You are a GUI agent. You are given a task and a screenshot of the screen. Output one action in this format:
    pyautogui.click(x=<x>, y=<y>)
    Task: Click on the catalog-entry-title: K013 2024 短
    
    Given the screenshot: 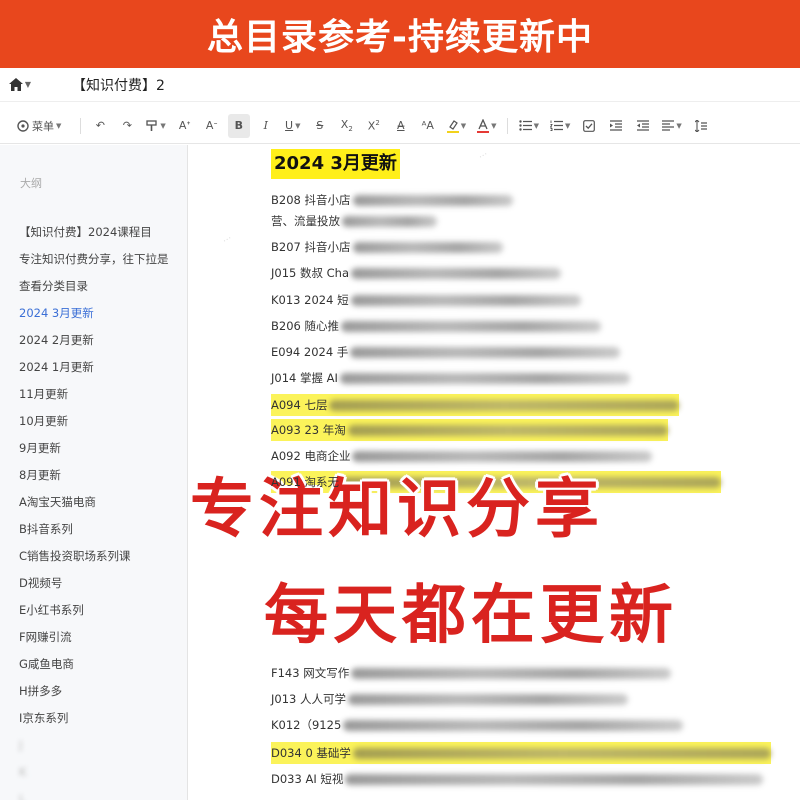 What is the action you would take?
    pyautogui.click(x=310, y=300)
    